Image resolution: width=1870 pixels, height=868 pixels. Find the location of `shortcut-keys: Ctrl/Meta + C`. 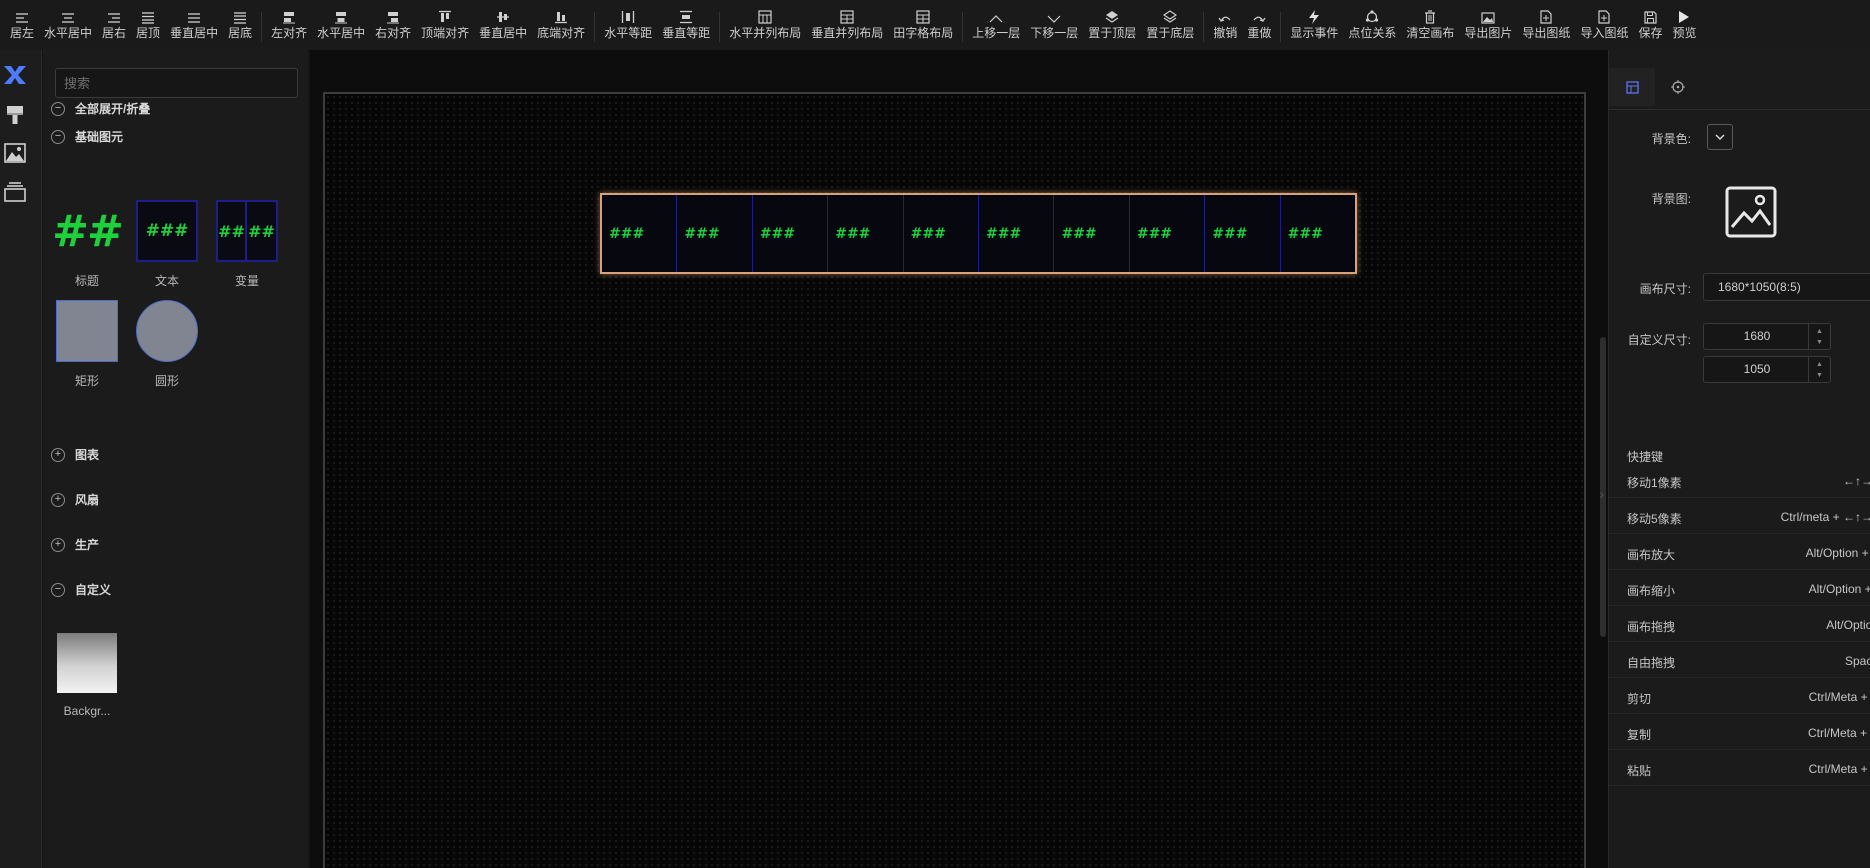

shortcut-keys: Ctrl/Meta + C is located at coordinates (1838, 733).